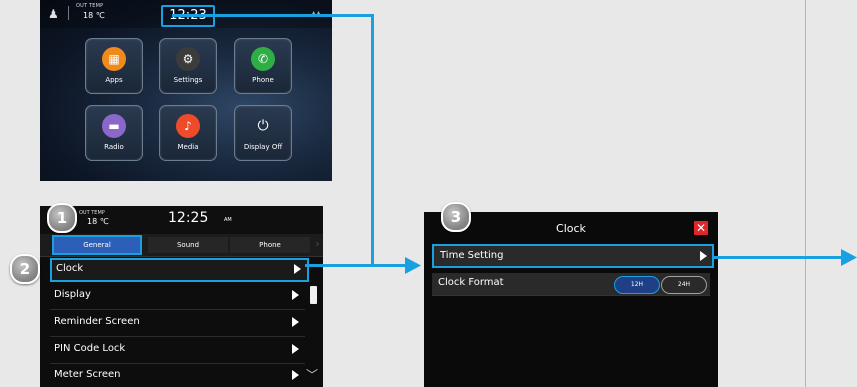  I want to click on clock-format-row: Clock Format 12H 24H, so click(571, 284).